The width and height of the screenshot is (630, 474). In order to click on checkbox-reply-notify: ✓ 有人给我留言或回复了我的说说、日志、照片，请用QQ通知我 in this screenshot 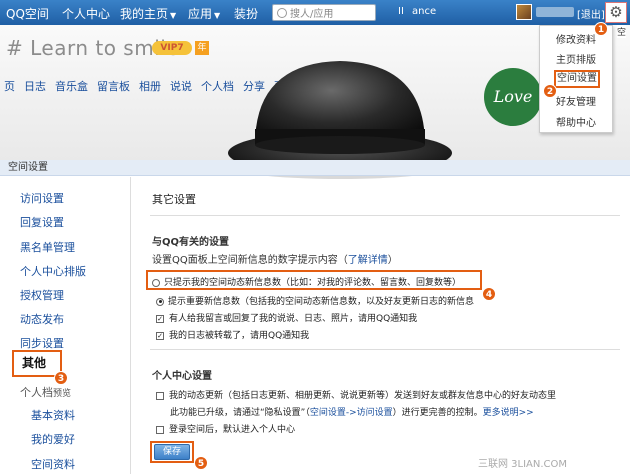, I will do `click(286, 317)`.